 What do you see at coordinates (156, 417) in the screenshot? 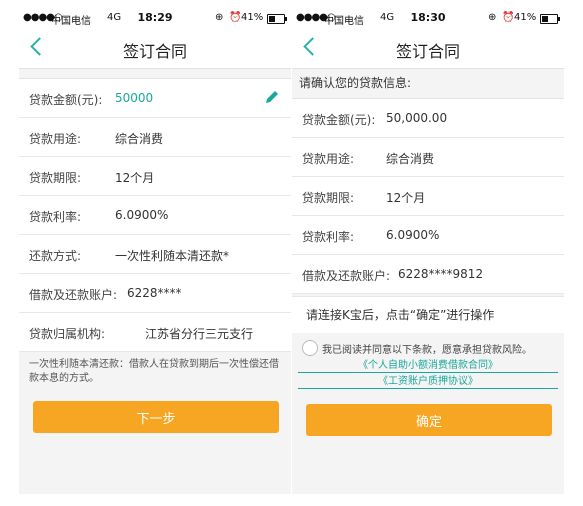
I see `next-button: 下一步` at bounding box center [156, 417].